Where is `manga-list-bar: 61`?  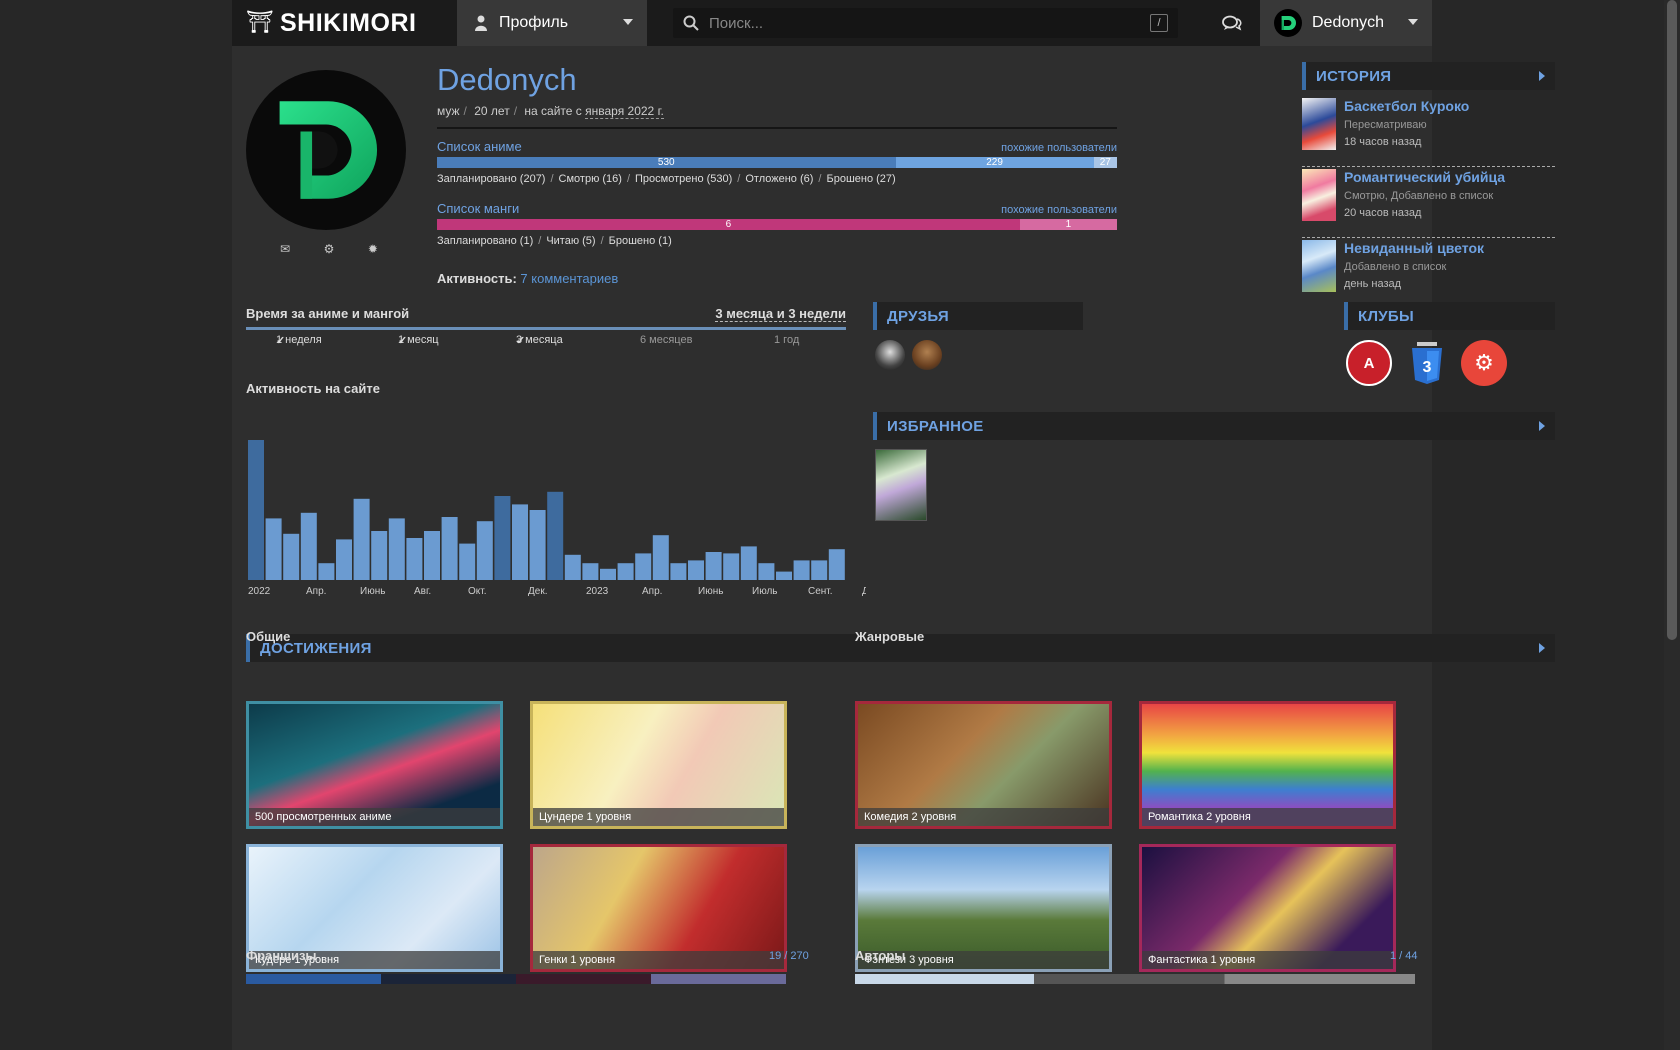
manga-list-bar: 61 is located at coordinates (777, 224).